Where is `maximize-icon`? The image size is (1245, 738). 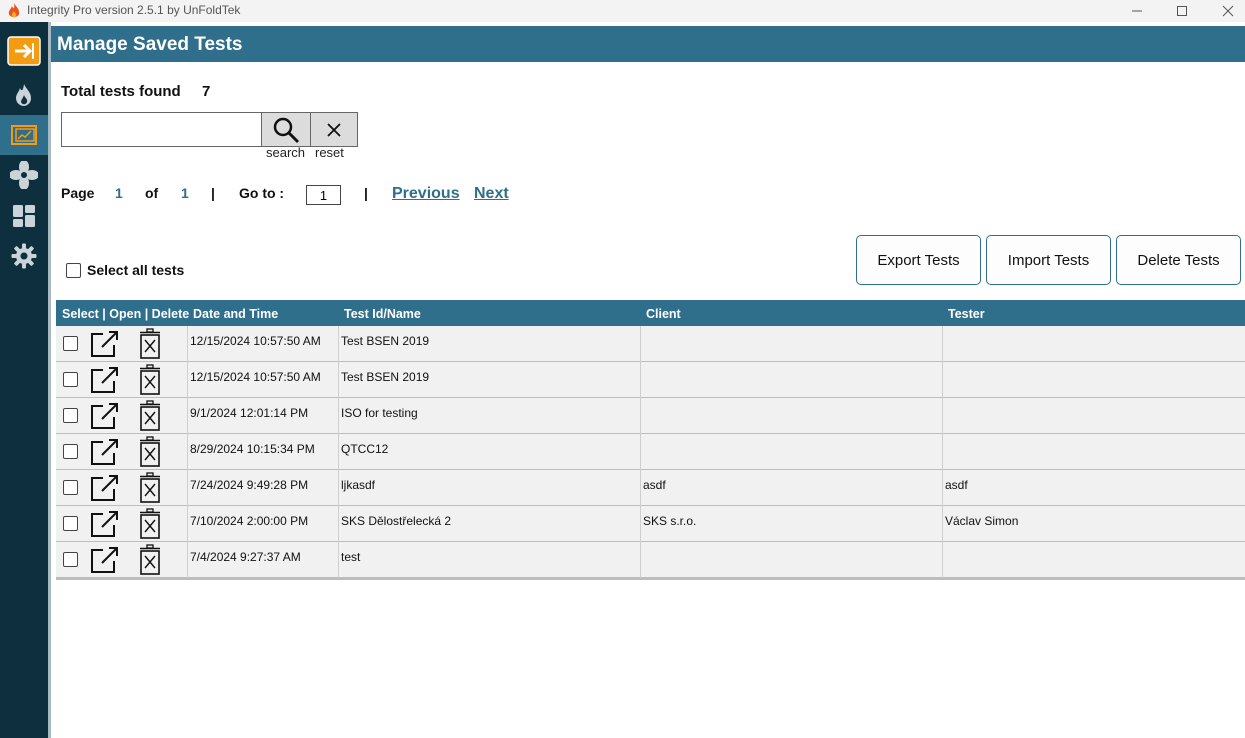 maximize-icon is located at coordinates (1182, 11).